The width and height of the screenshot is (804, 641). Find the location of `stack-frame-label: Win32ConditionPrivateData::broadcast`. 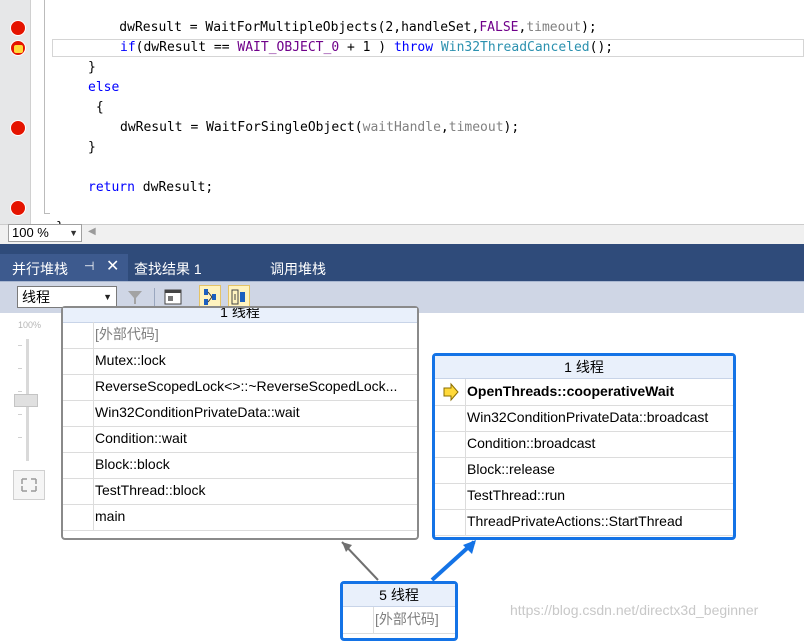

stack-frame-label: Win32ConditionPrivateData::broadcast is located at coordinates (588, 417).